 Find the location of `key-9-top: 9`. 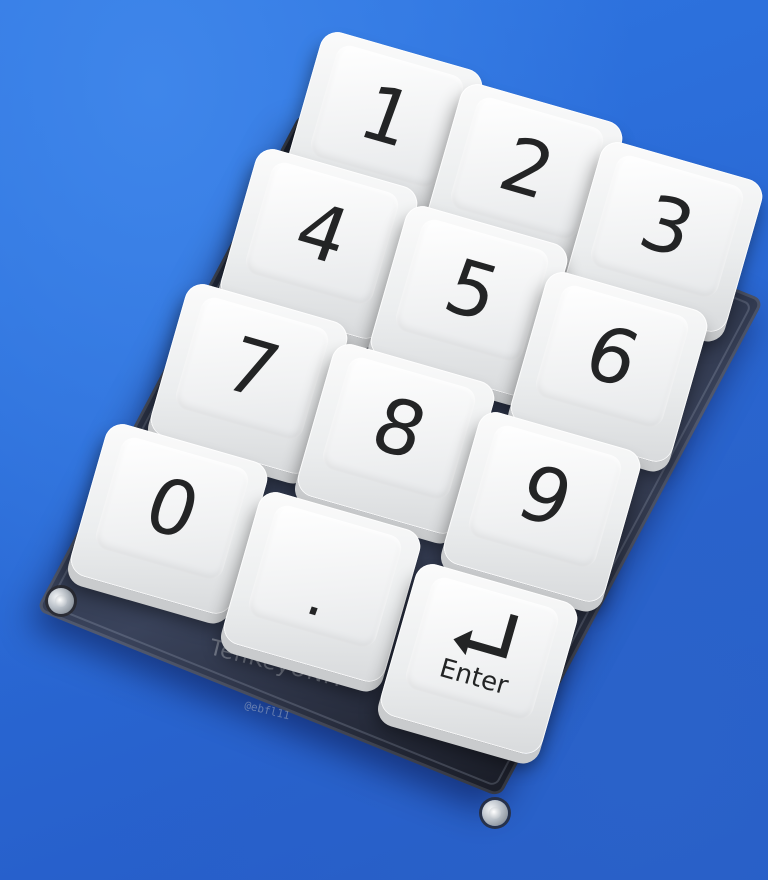

key-9-top: 9 is located at coordinates (545, 496).